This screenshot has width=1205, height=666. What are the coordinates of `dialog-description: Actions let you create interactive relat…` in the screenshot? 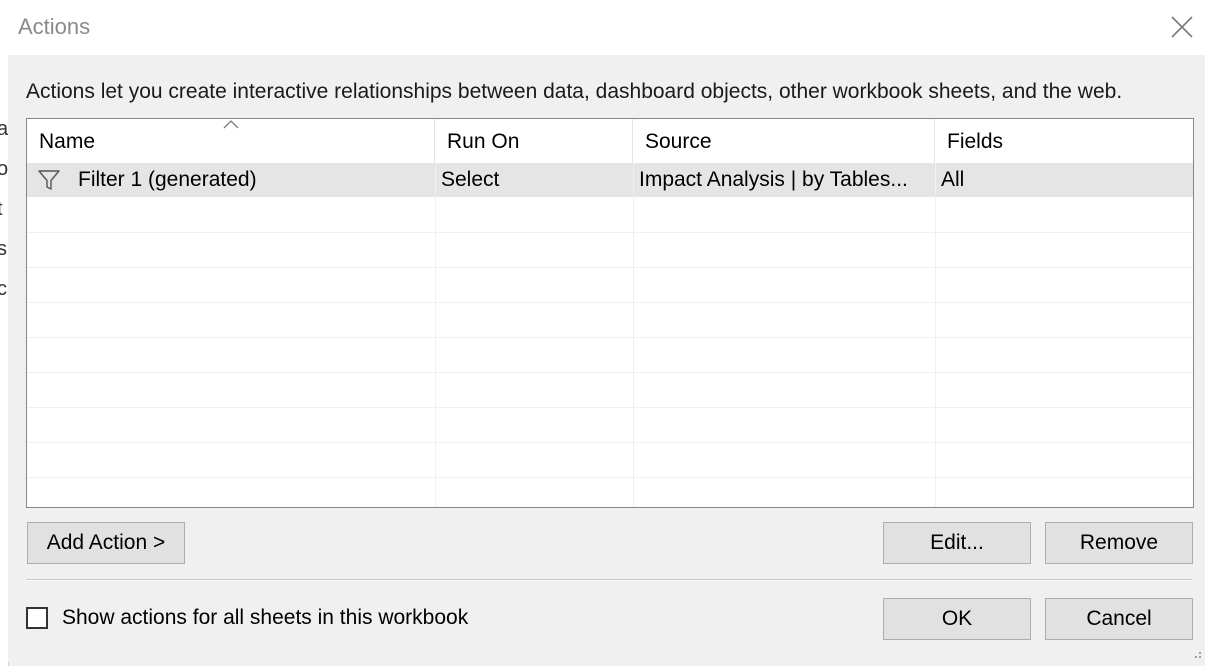 It's located at (574, 91).